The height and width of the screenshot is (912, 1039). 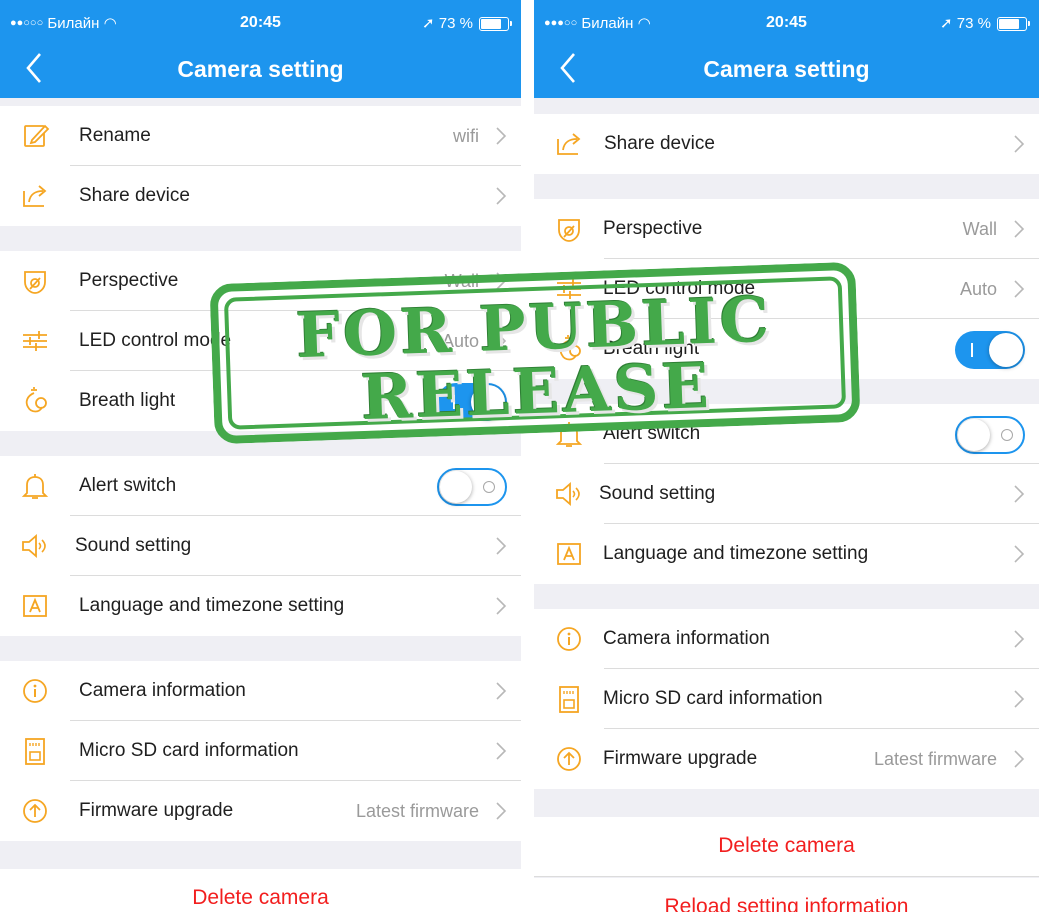 What do you see at coordinates (786, 25) in the screenshot?
I see `status-bar: ●●●○○ Билайн ◠ 20:45 ➚ 73 %` at bounding box center [786, 25].